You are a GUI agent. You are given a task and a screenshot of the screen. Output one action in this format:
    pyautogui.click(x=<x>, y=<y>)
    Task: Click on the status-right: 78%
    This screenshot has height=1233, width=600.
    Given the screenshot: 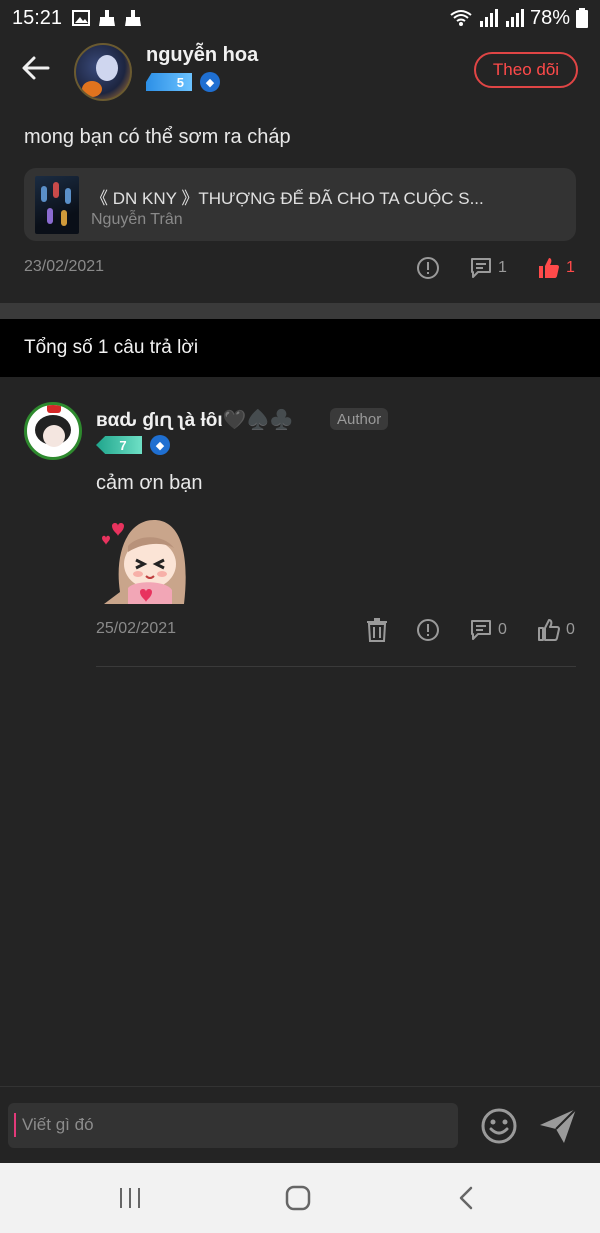 What is the action you would take?
    pyautogui.click(x=519, y=18)
    